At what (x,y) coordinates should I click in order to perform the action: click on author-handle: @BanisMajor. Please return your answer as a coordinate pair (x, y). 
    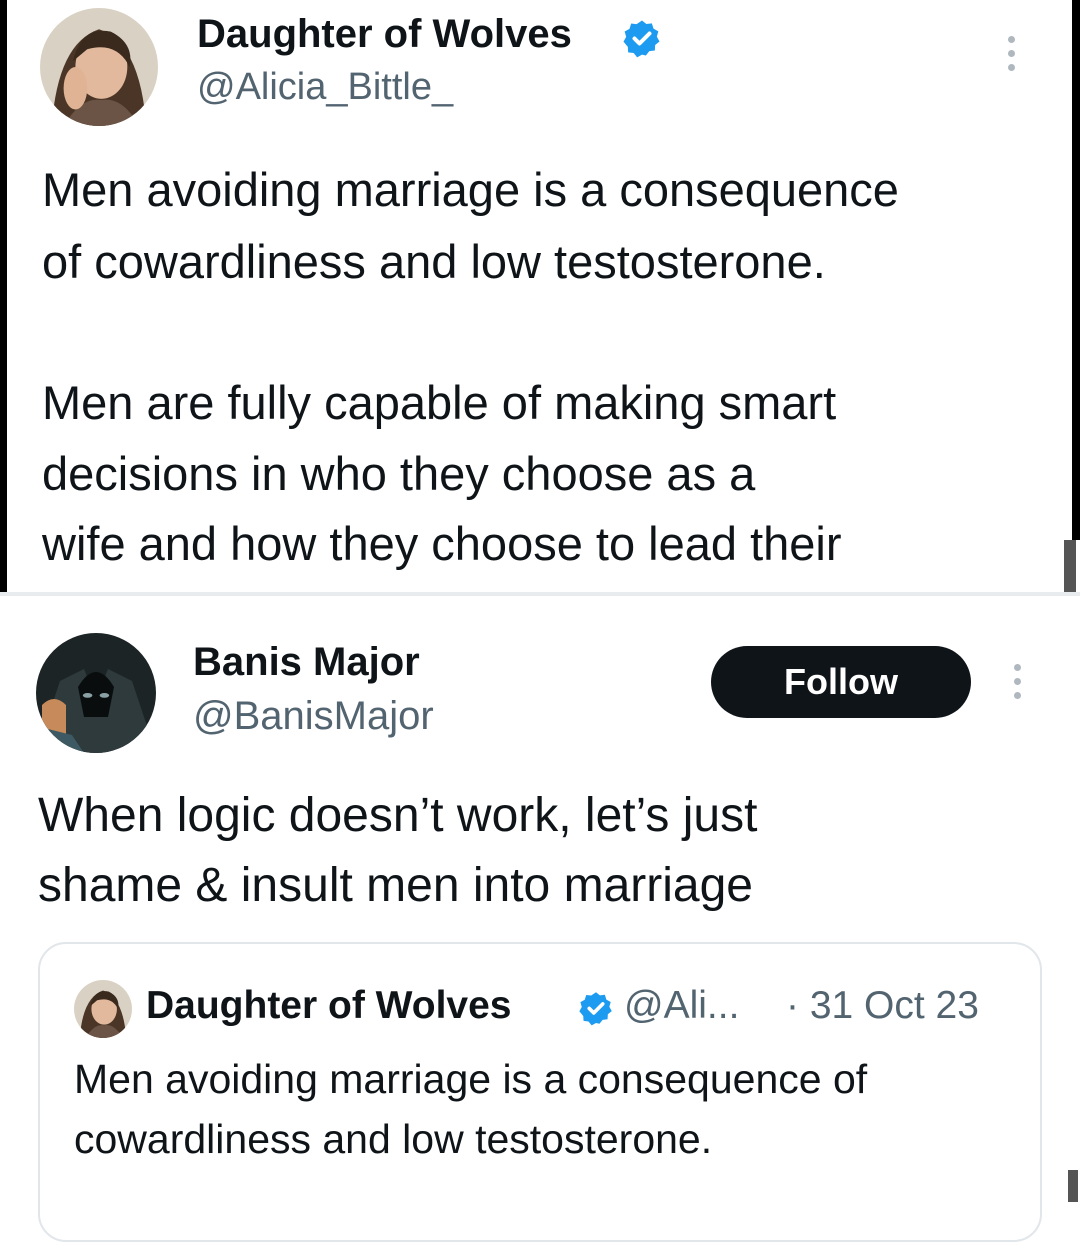
    Looking at the image, I should click on (313, 716).